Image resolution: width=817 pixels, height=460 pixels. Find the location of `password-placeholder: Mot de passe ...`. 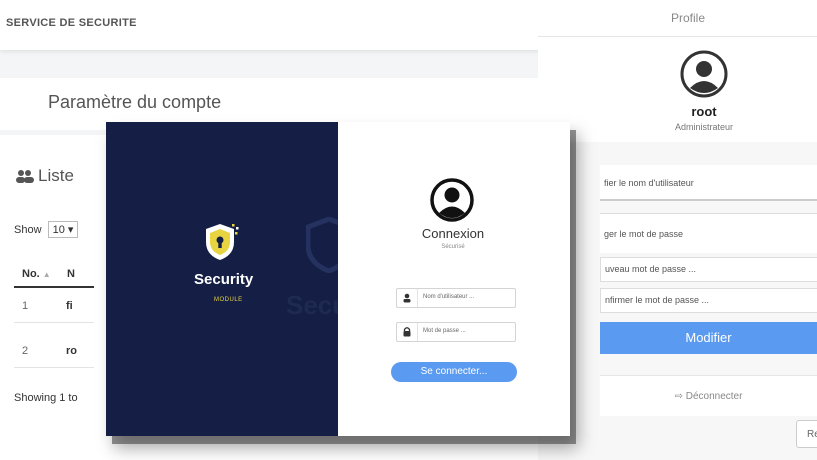

password-placeholder: Mot de passe ... is located at coordinates (444, 331).